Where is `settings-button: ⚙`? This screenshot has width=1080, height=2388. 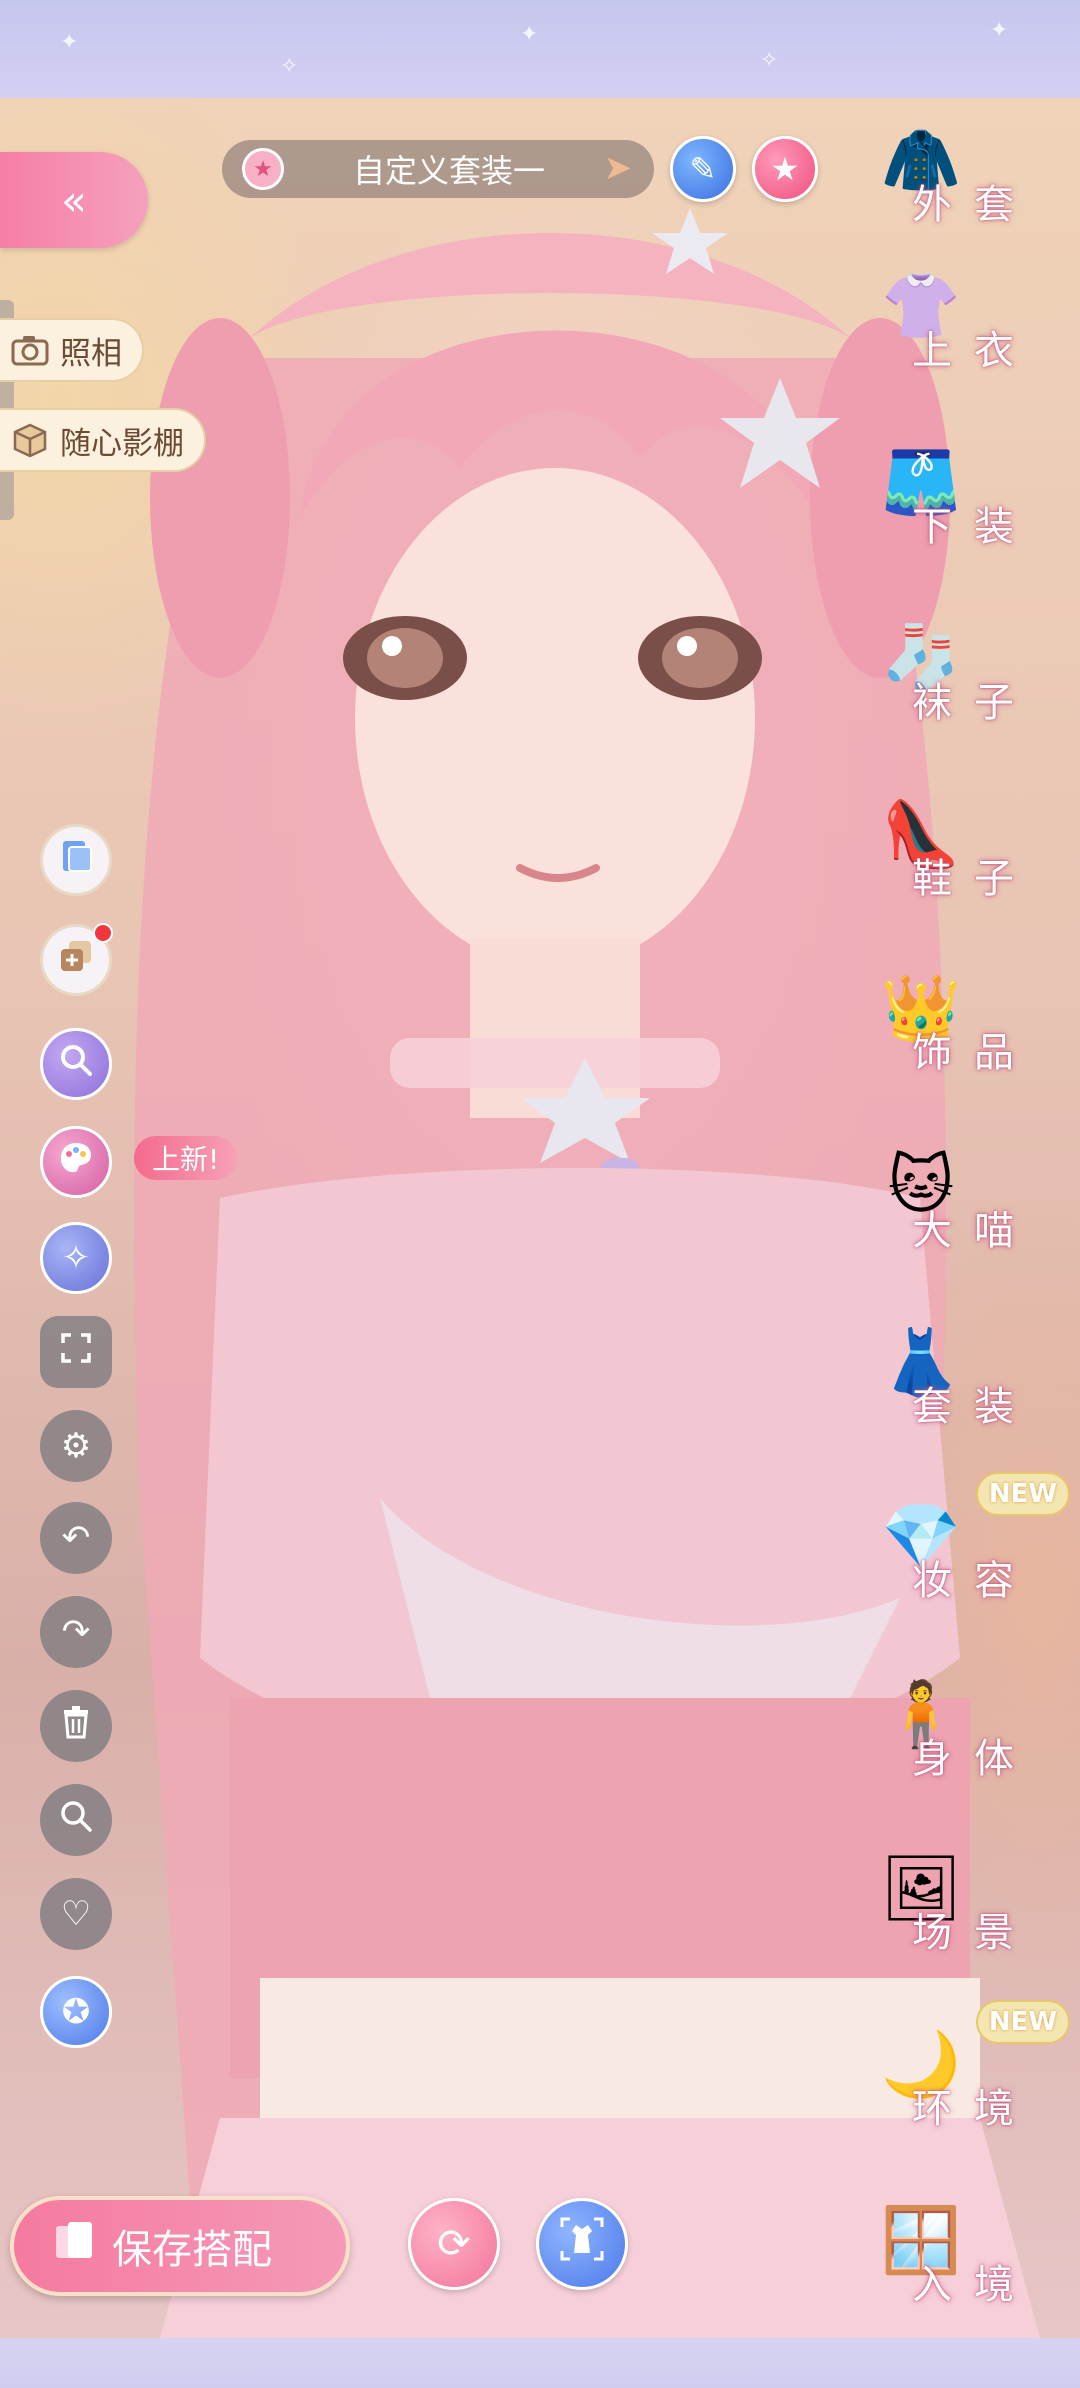
settings-button: ⚙ is located at coordinates (76, 1446).